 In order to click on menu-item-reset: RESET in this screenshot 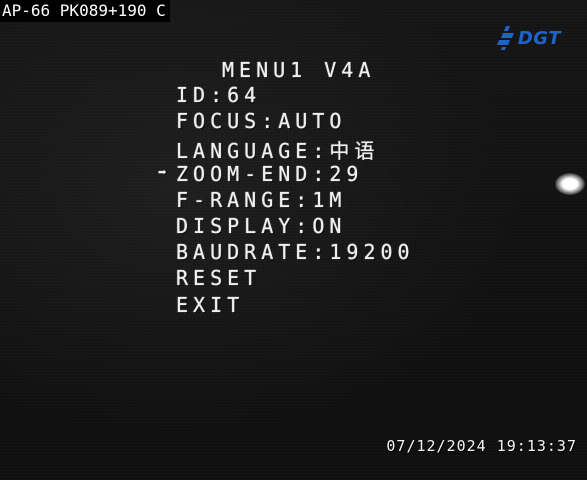, I will do `click(218, 278)`.